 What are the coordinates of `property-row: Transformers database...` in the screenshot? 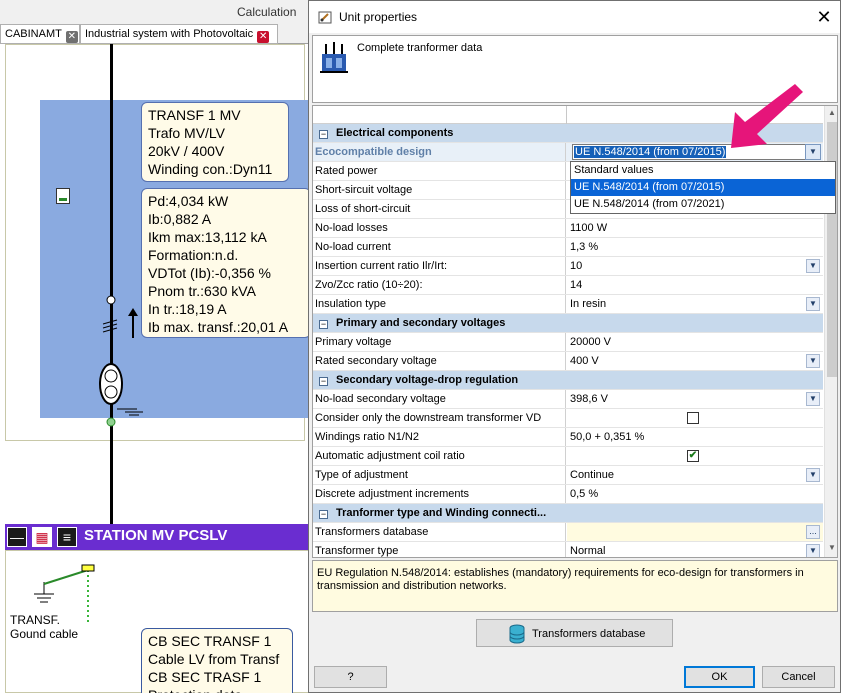 It's located at (568, 532).